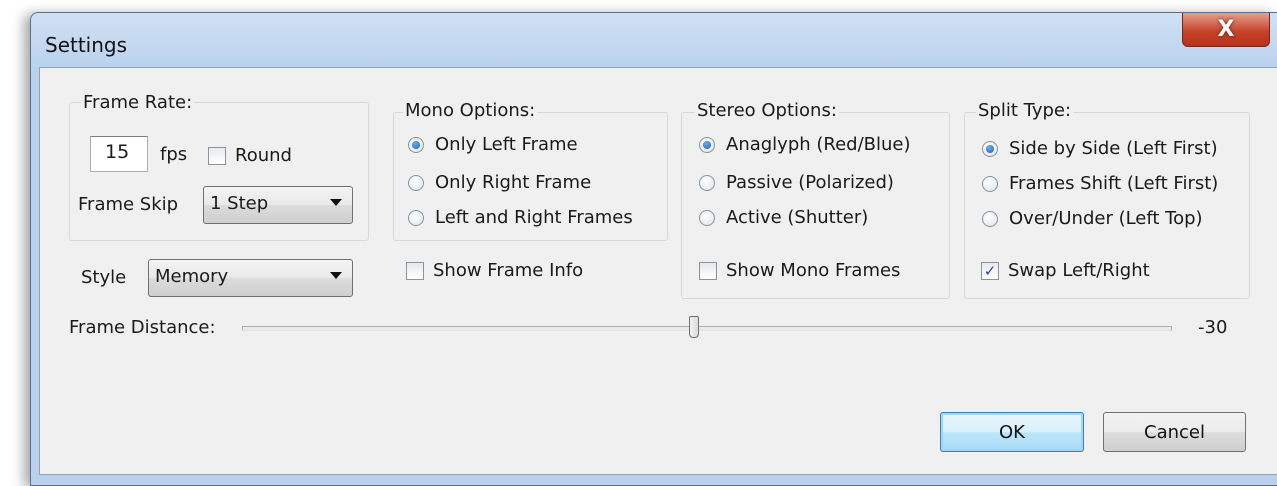  Describe the element at coordinates (86, 45) in the screenshot. I see `window-title: Settings` at that location.